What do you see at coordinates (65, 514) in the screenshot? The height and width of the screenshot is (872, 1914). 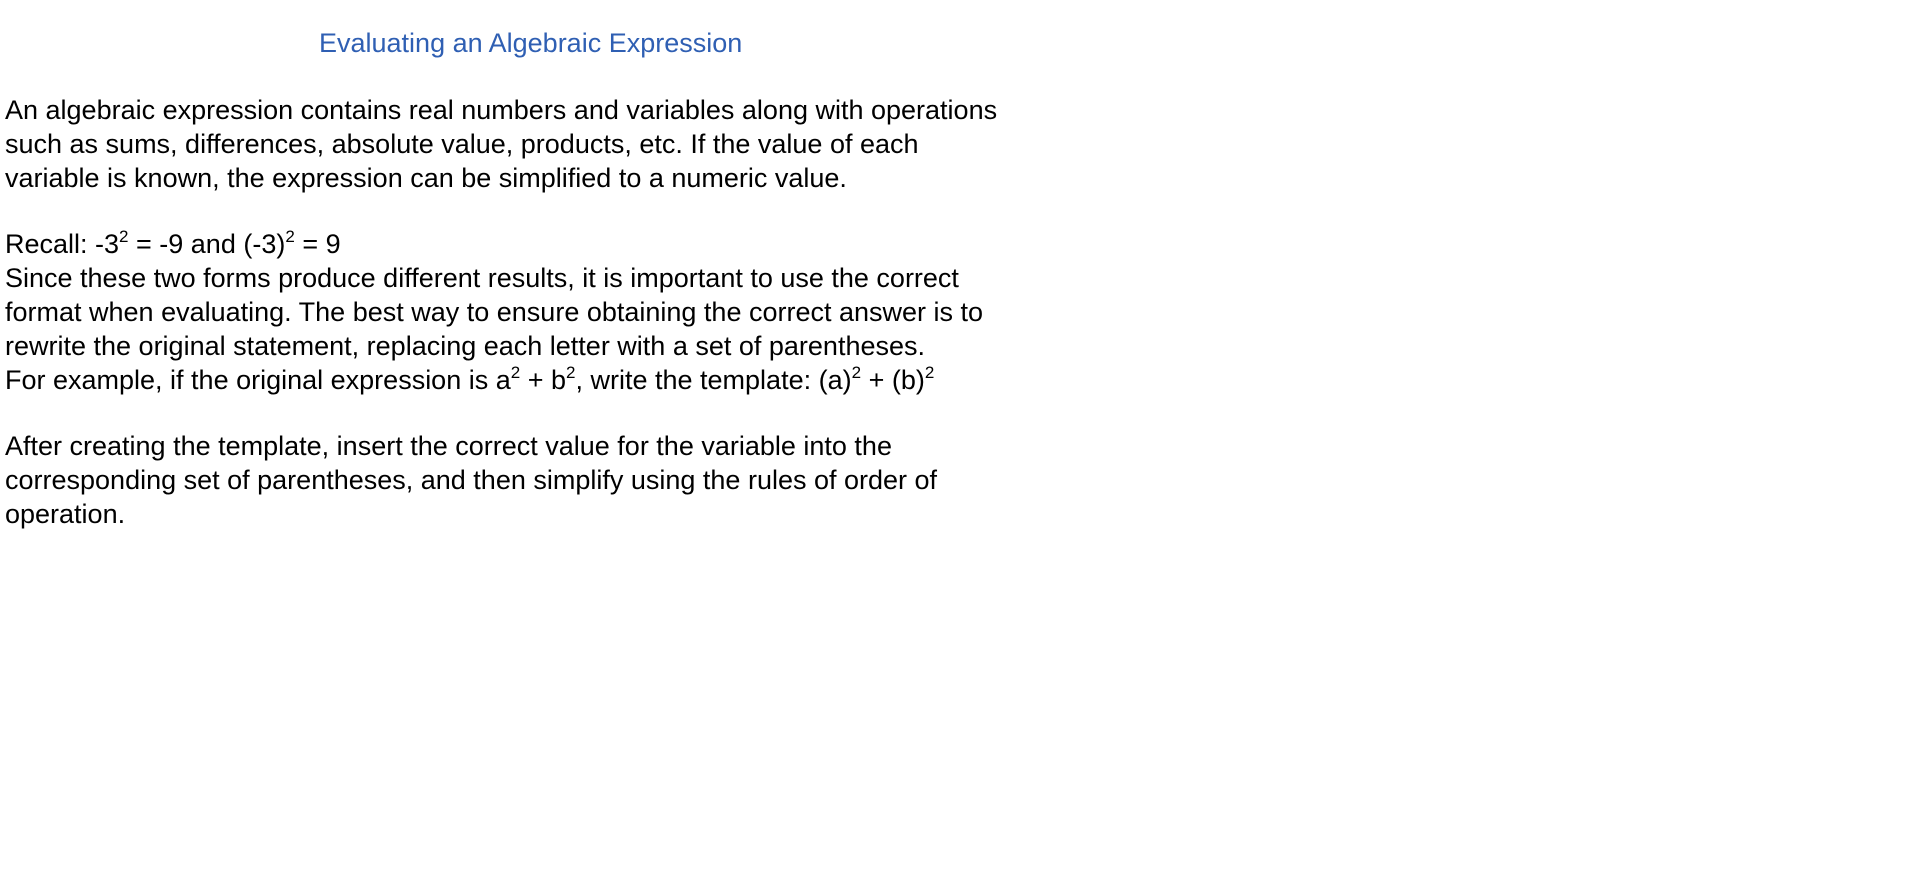 I see `closing-line-3: operation.` at bounding box center [65, 514].